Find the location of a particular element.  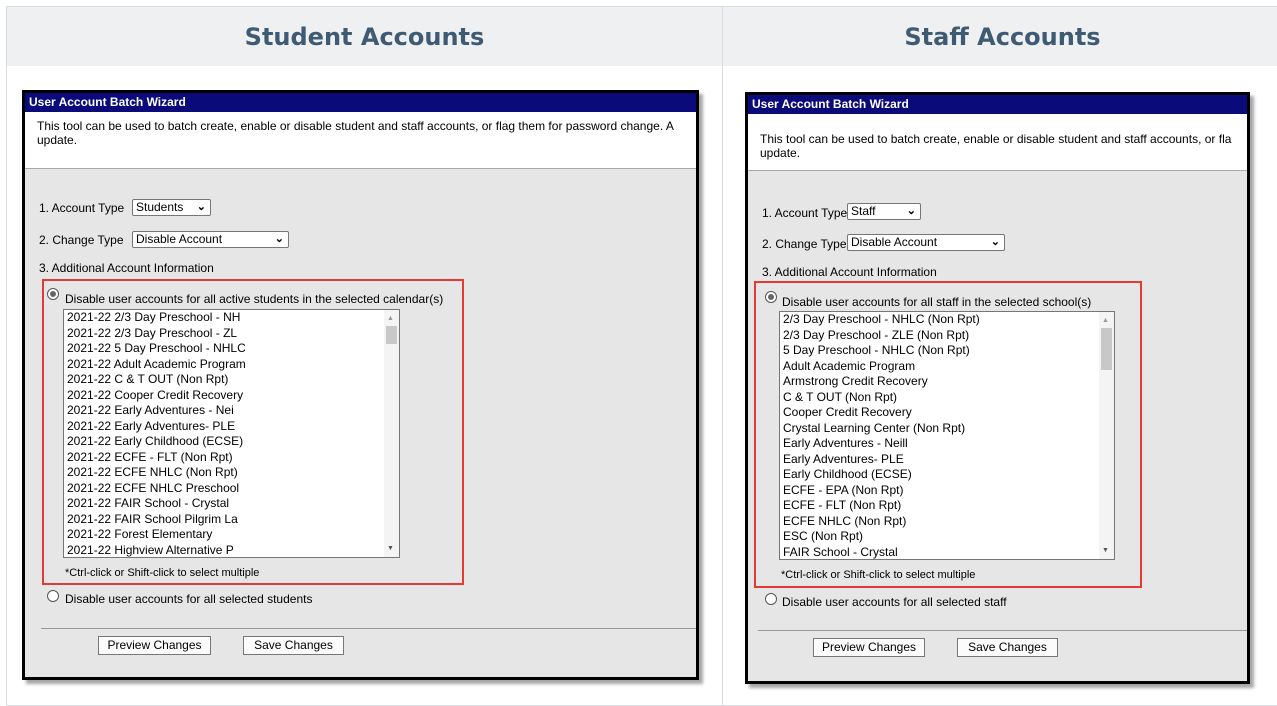

list-item: ECFE - FLT (Non Rpt) is located at coordinates (842, 505).